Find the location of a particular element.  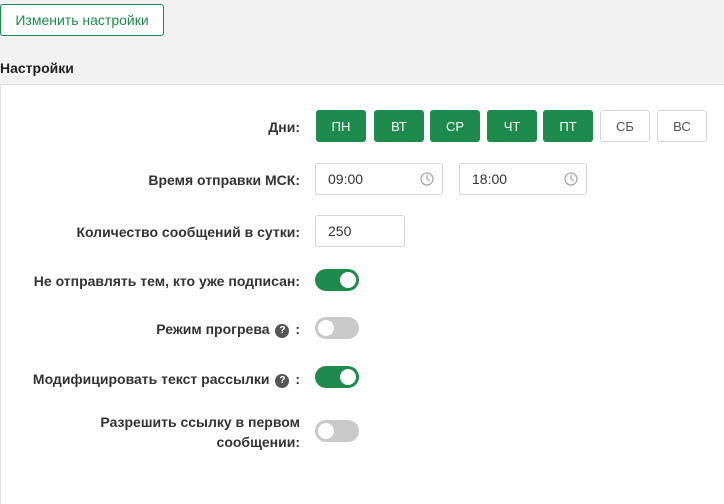

messages-per-day-value: 250 is located at coordinates (340, 231).